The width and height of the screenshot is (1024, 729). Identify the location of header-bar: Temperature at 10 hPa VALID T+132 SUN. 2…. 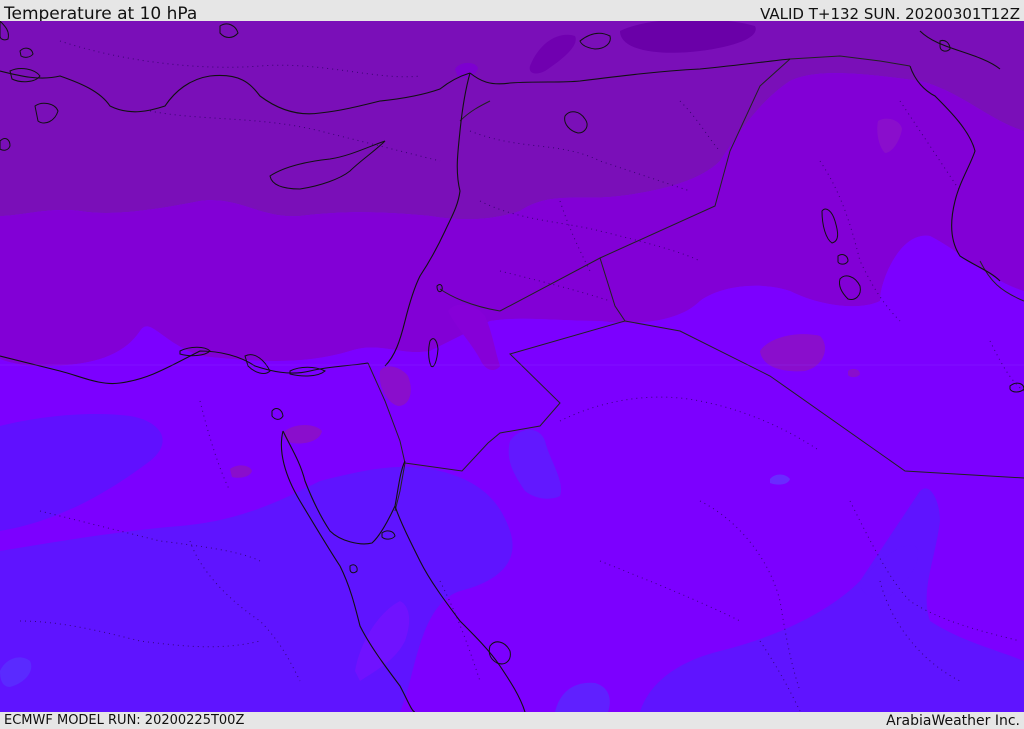
(512, 12).